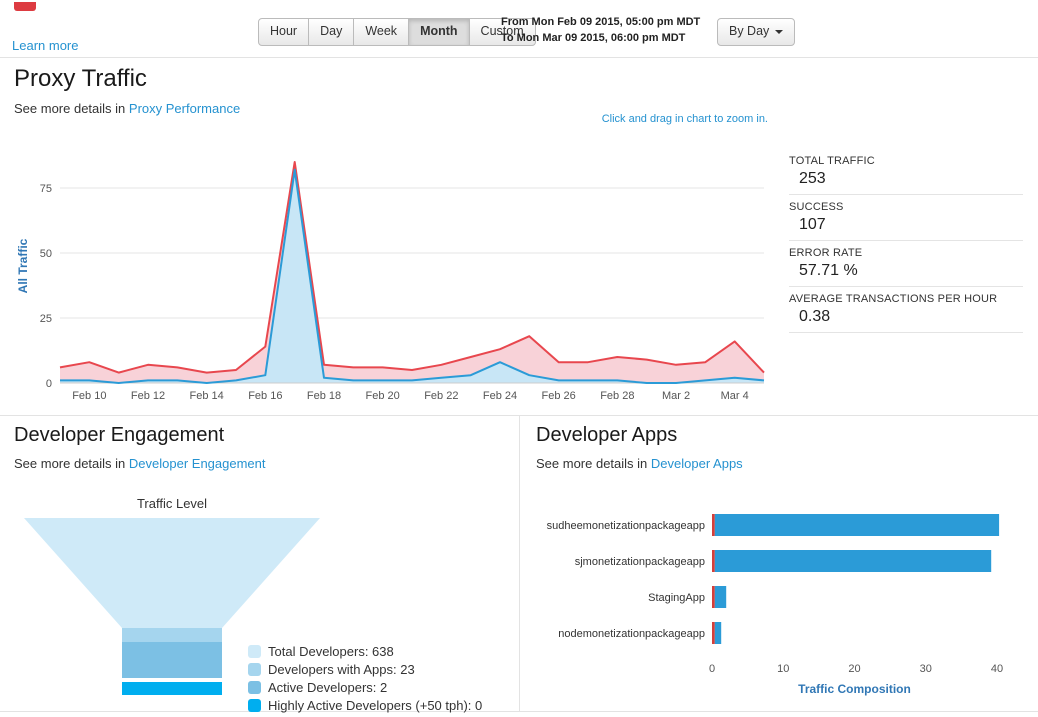 This screenshot has height=717, width=1038. Describe the element at coordinates (676, 396) in the screenshot. I see `x-tick-label: Mar 2` at that location.